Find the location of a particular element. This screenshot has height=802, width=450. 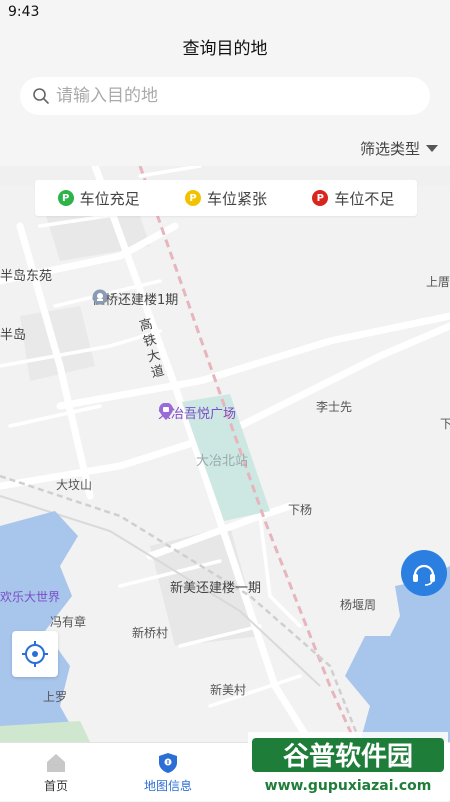

map-label-bandao: 半岛 is located at coordinates (13, 335).